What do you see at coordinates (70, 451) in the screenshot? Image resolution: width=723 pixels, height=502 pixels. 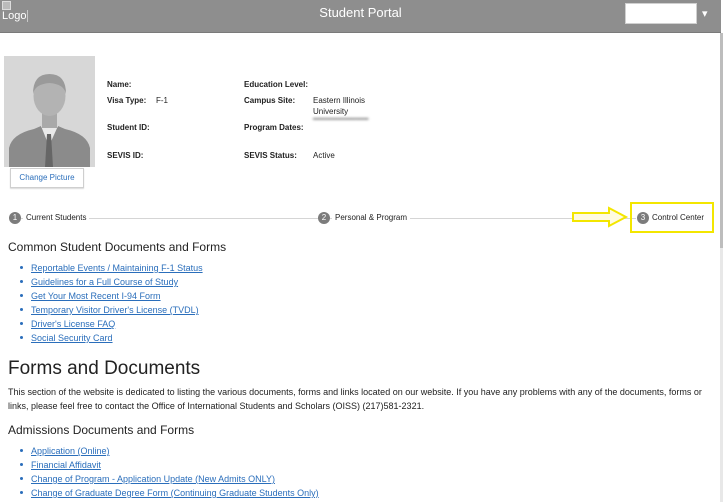 I see `link-application-online: Application (Online)` at bounding box center [70, 451].